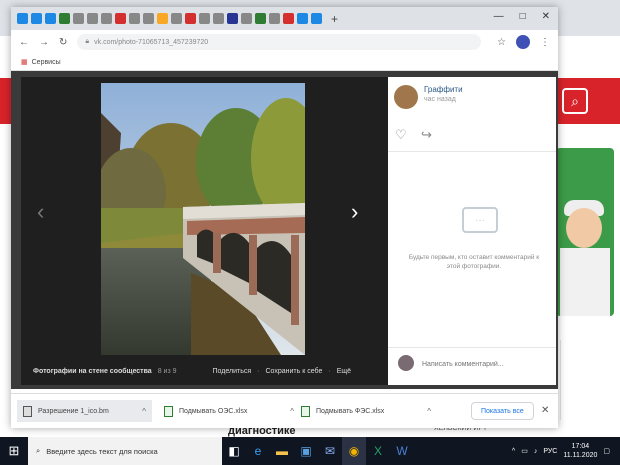 The width and height of the screenshot is (620, 465). I want to click on profile-avatar, so click(523, 42).